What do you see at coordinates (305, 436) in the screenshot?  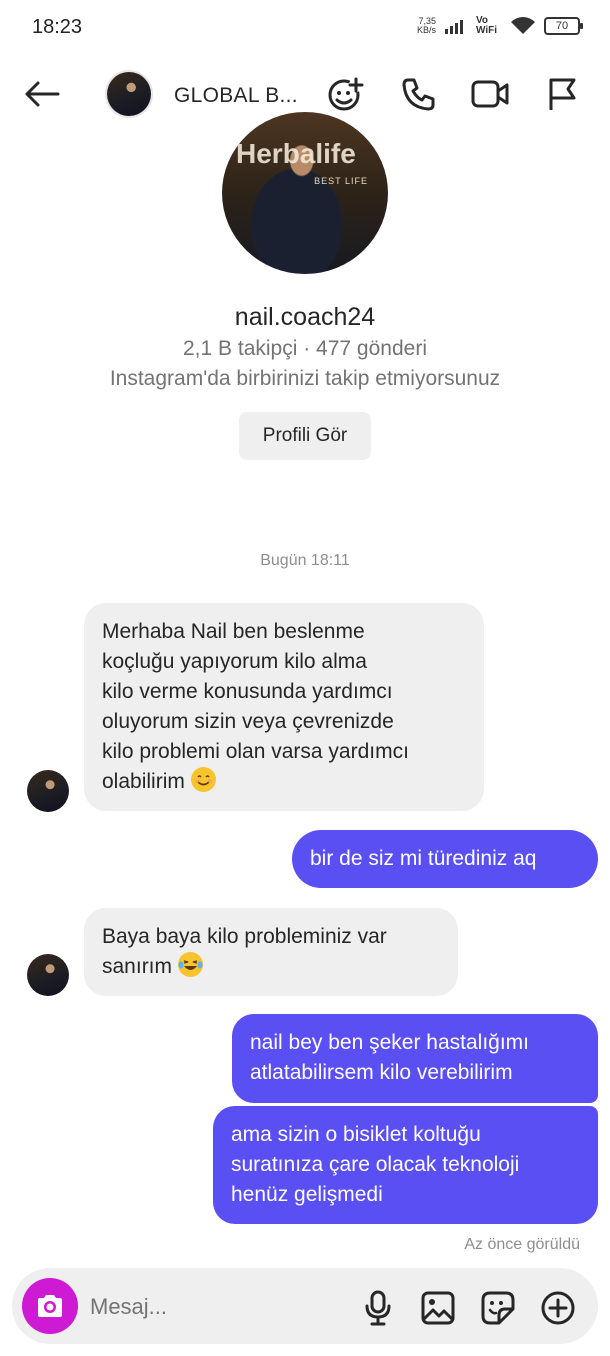 I see `view-profile-button: Profili Gör` at bounding box center [305, 436].